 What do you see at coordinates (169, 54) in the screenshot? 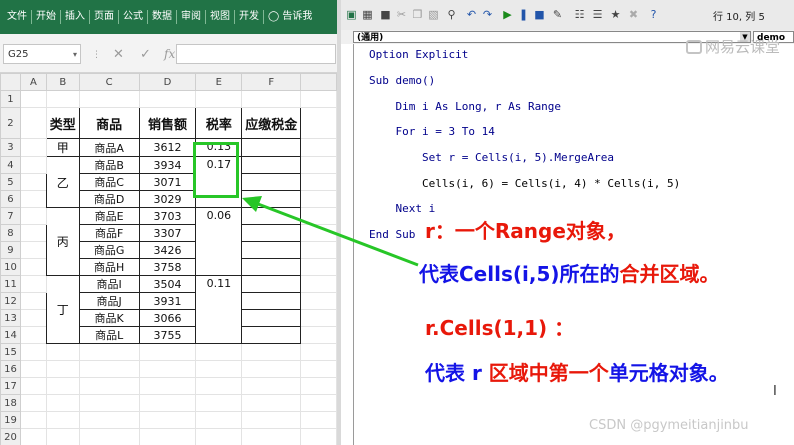
I see `insert-function-icon: fx` at bounding box center [169, 54].